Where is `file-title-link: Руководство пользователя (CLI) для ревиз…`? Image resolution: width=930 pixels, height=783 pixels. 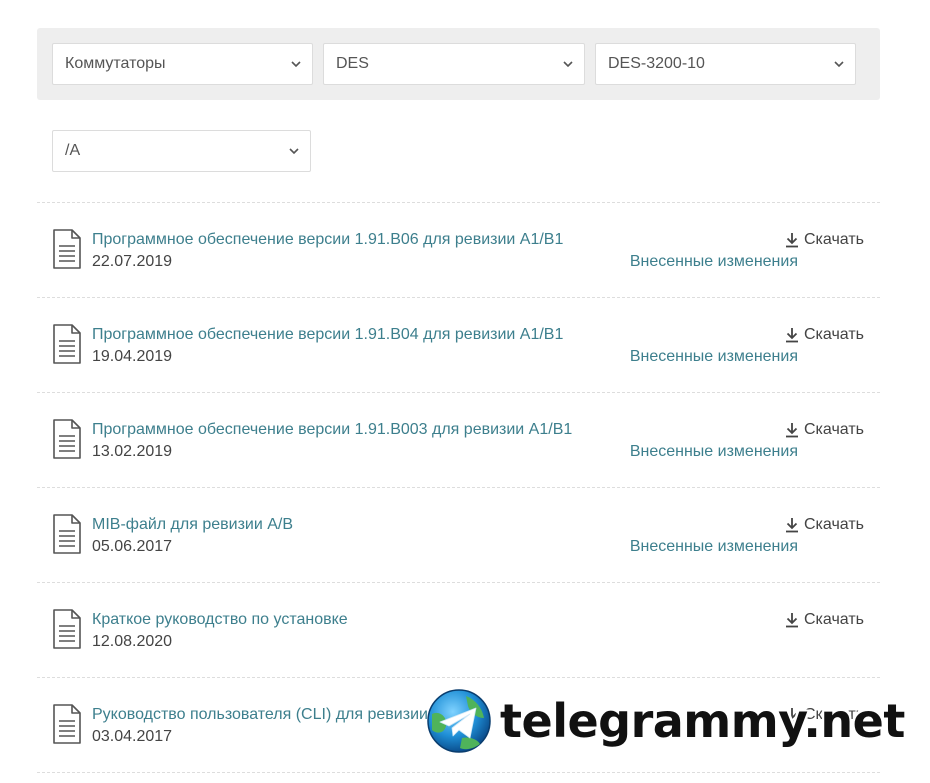 file-title-link: Руководство пользователя (CLI) для ревиз… is located at coordinates (260, 715).